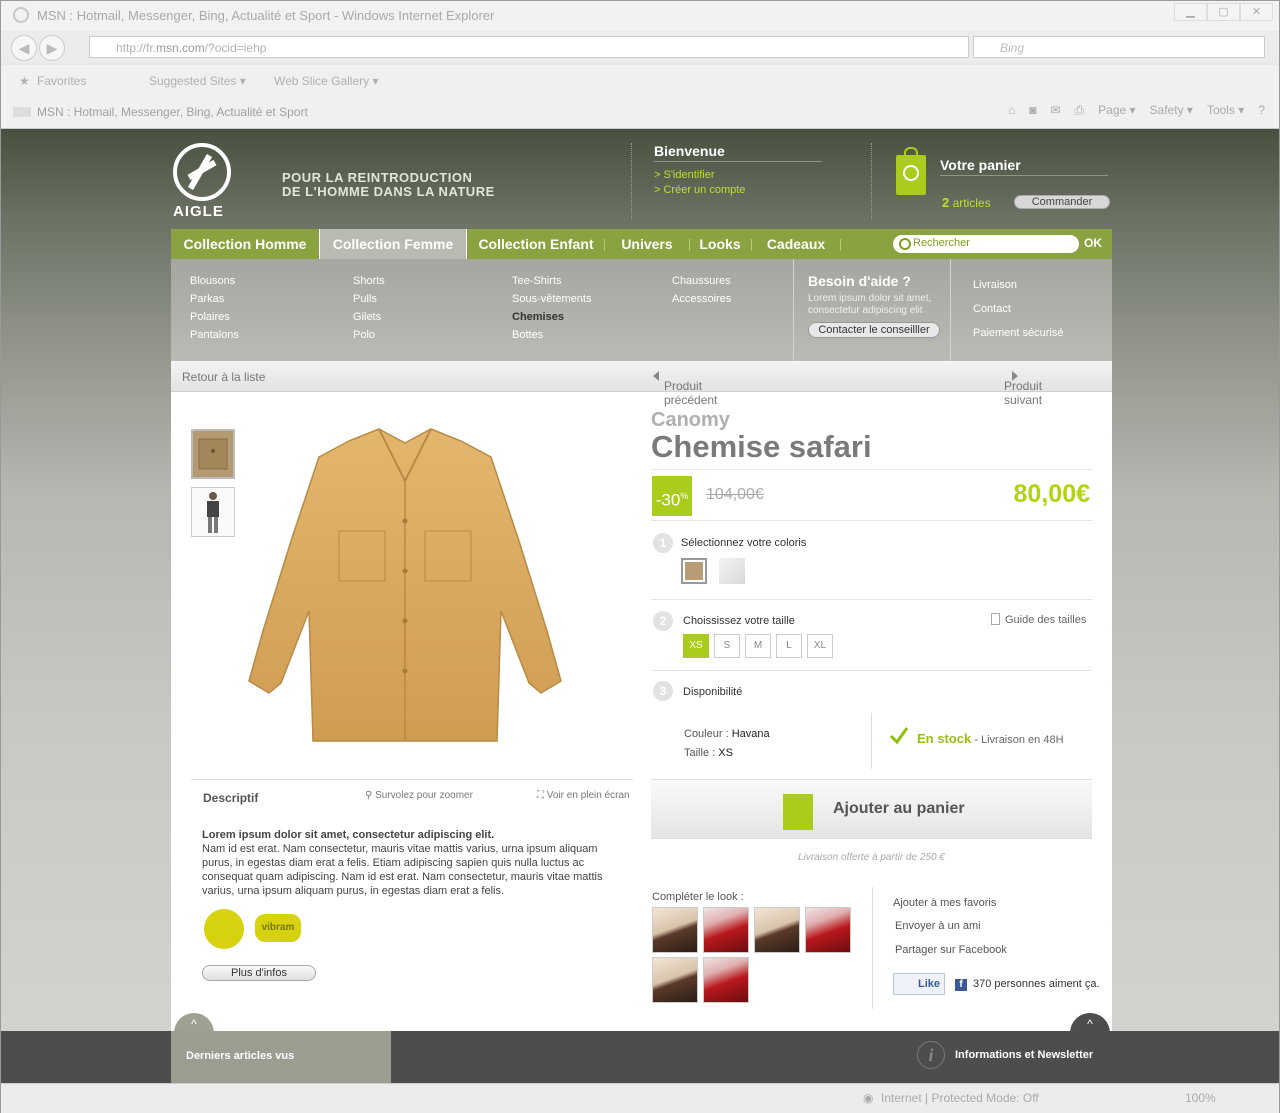 This screenshot has height=1113, width=1280. I want to click on address-bar: http://fr.msn.com/?ocid=iehp, so click(529, 47).